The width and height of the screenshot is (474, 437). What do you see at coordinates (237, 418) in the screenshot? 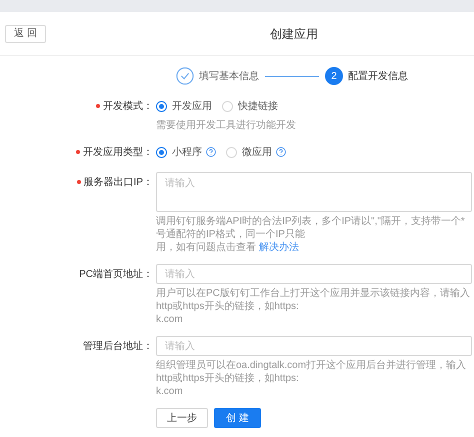
I see `create-button: 创 建` at bounding box center [237, 418].